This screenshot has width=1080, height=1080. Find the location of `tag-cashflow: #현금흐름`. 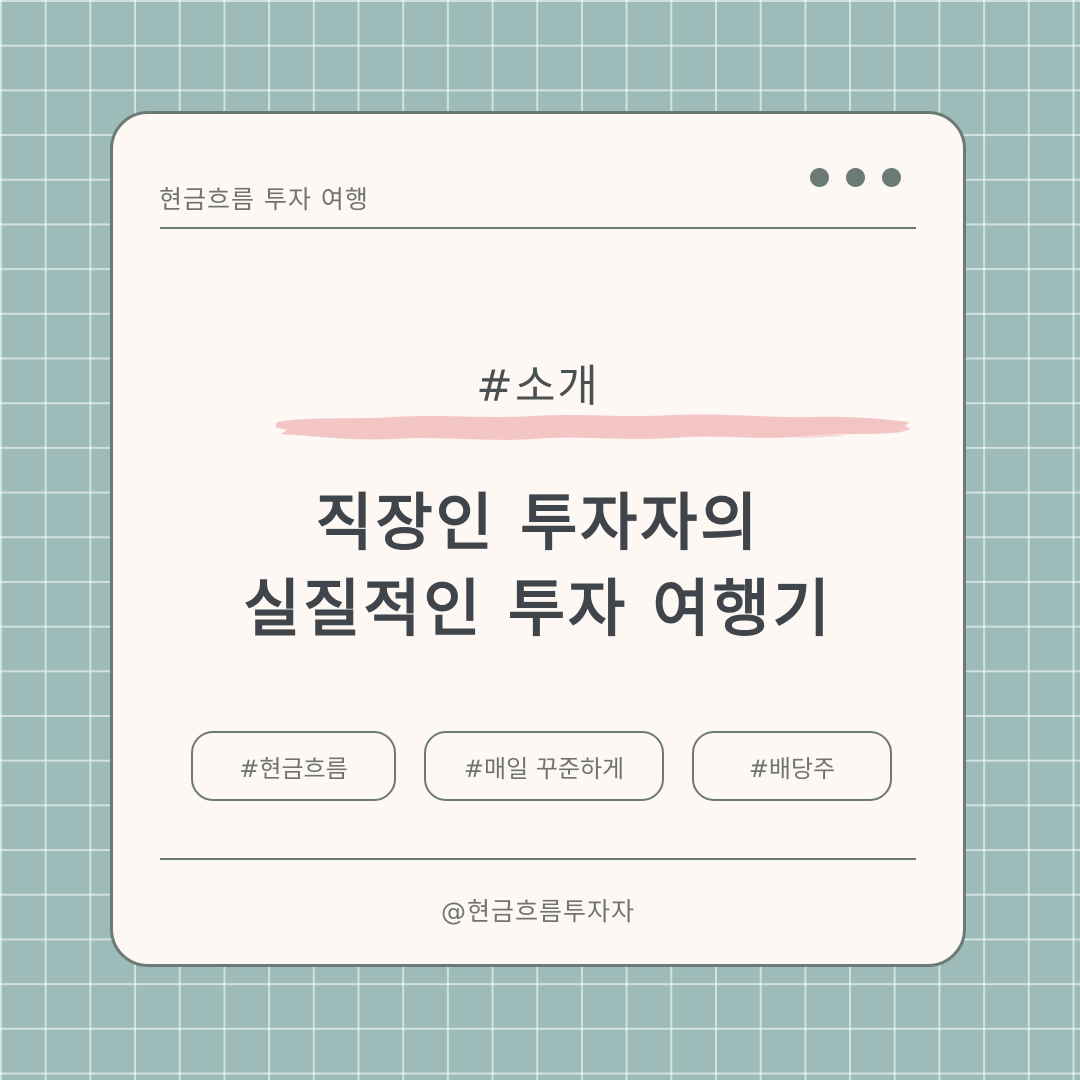

tag-cashflow: #현금흐름 is located at coordinates (293, 766).